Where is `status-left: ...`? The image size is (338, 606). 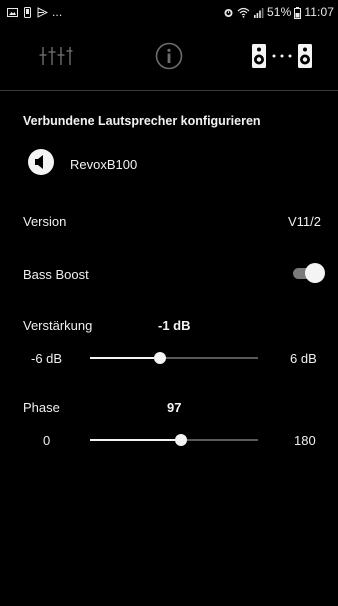
status-left: ... is located at coordinates (34, 12).